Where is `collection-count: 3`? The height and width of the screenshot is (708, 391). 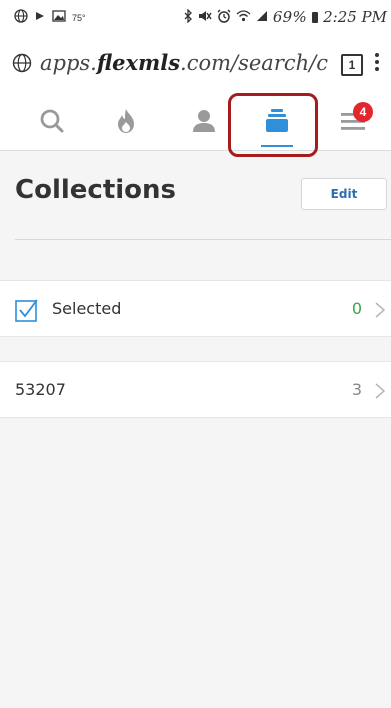
collection-count: 3 is located at coordinates (356, 389).